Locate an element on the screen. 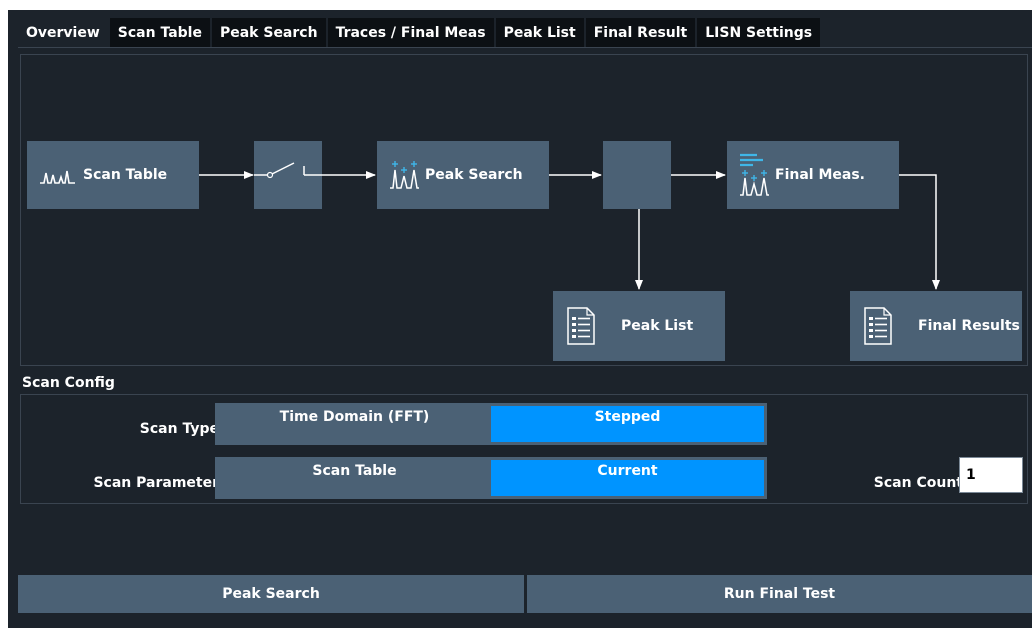 This screenshot has width=1032, height=628. scan-type-option-fft: Time Domain (FFT) is located at coordinates (354, 424).